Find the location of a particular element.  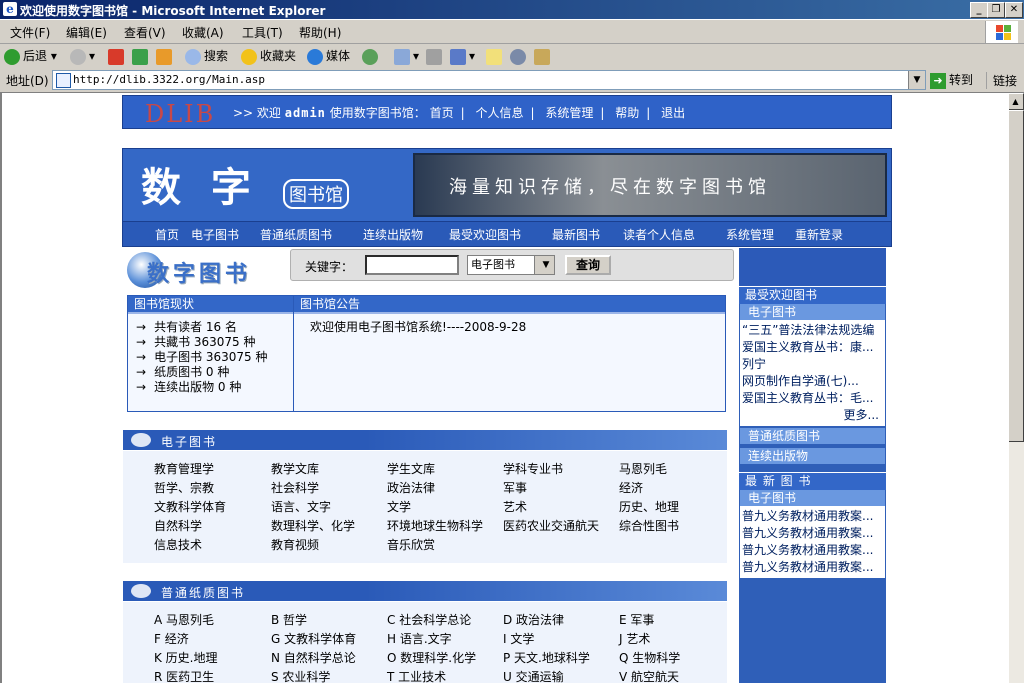

category-select: 电子图书 ▼ is located at coordinates (511, 265).